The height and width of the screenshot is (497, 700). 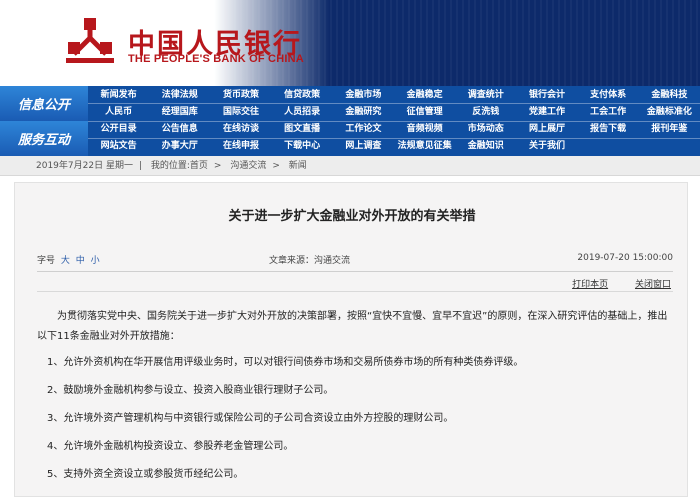 I want to click on nav-link: 在线访谈, so click(x=240, y=129).